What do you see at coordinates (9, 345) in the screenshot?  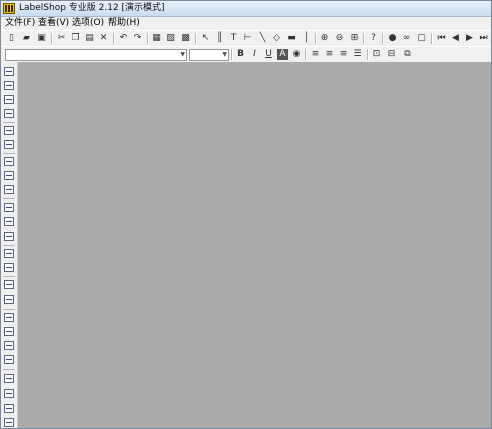 I see `bring-forward-icon` at bounding box center [9, 345].